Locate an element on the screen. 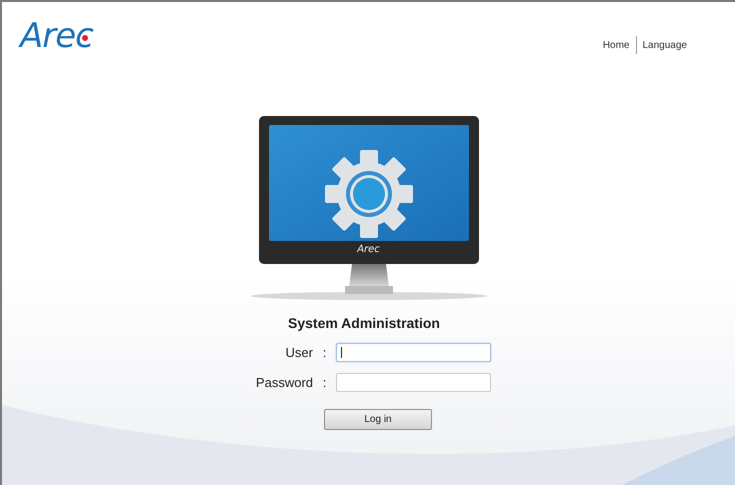 The image size is (735, 485). login-button: Log in is located at coordinates (378, 419).